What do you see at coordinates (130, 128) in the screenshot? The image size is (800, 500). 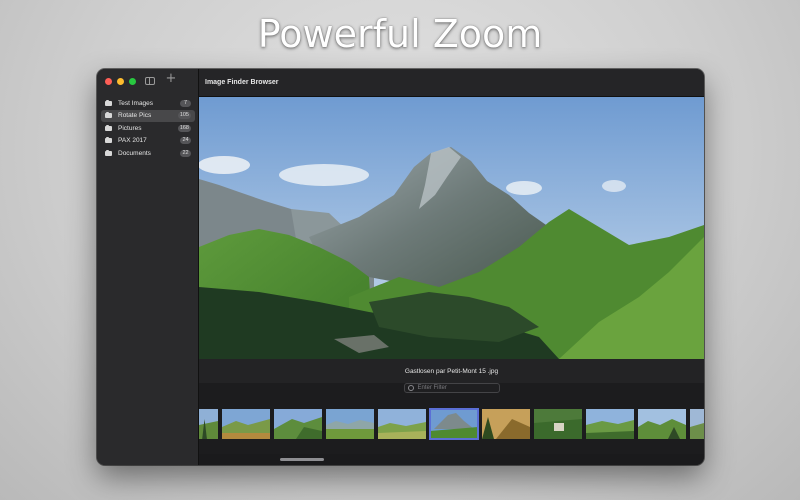 I see `folder-label: Pictures` at bounding box center [130, 128].